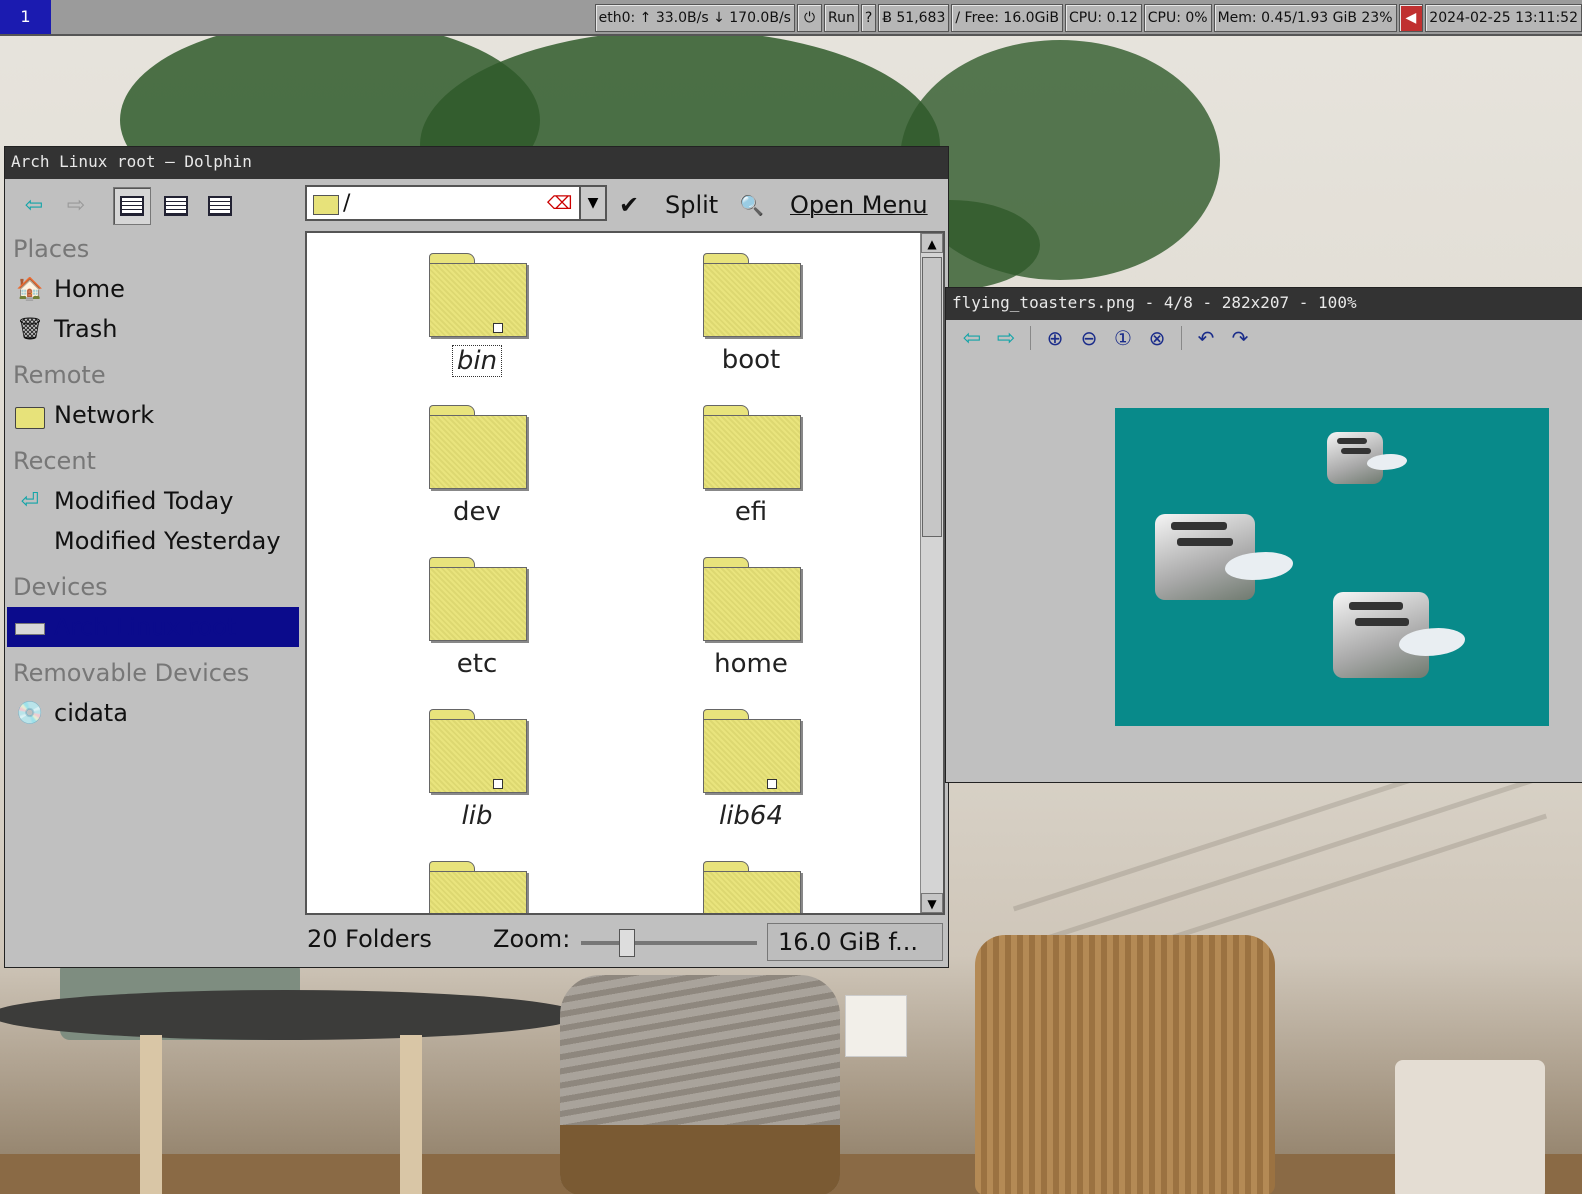 The height and width of the screenshot is (1194, 1582). Describe the element at coordinates (153, 541) in the screenshot. I see `places-item-modified-yesterday: Modified Yesterday` at that location.